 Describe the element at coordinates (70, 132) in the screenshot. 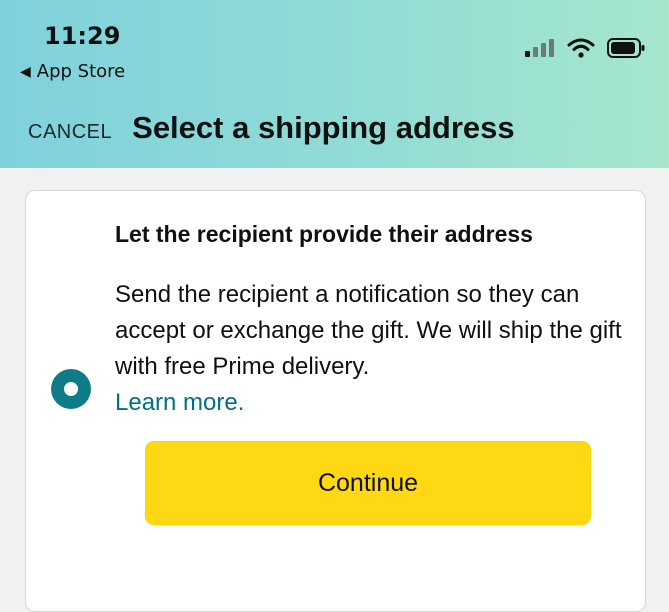

I see `cancel-button: CANCEL` at that location.